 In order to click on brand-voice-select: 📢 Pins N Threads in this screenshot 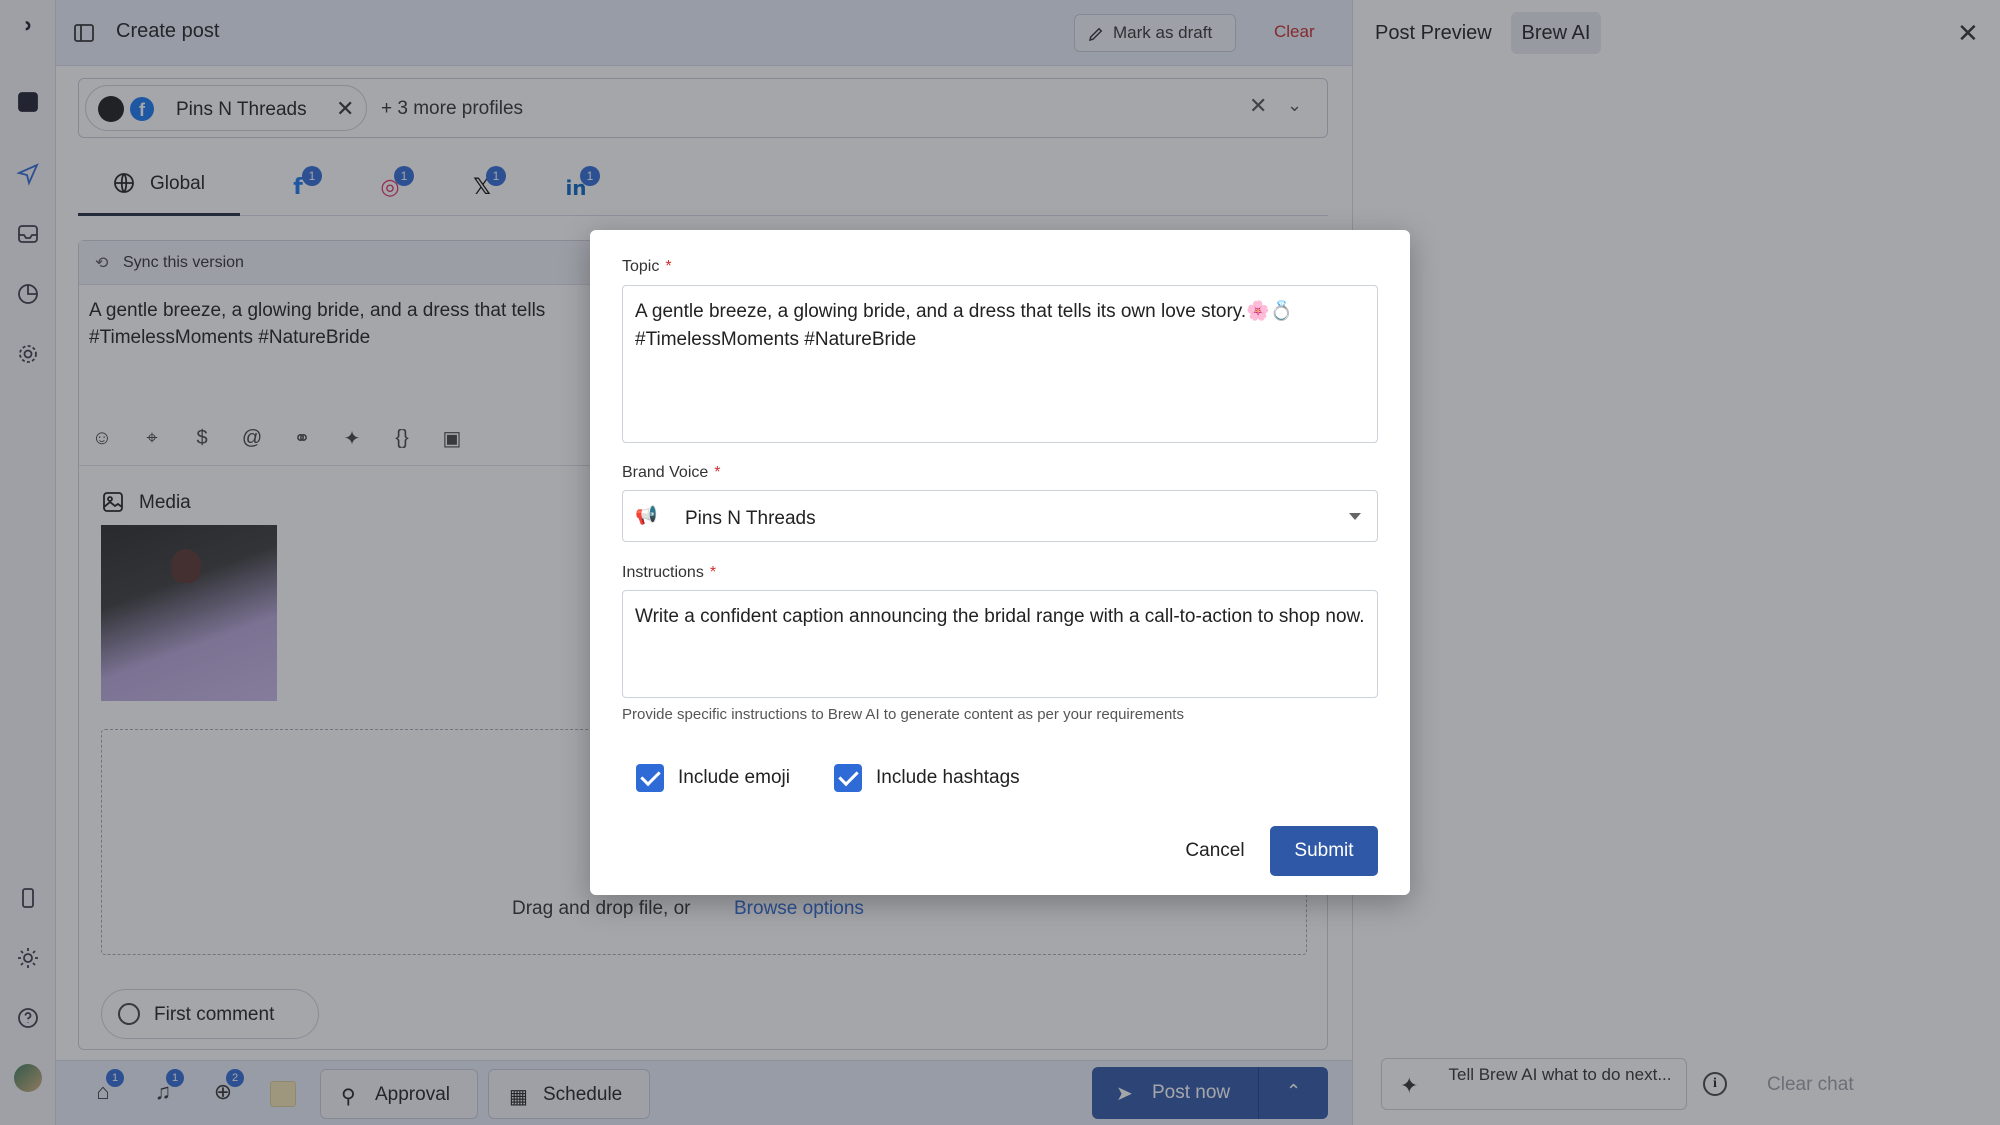, I will do `click(1000, 516)`.